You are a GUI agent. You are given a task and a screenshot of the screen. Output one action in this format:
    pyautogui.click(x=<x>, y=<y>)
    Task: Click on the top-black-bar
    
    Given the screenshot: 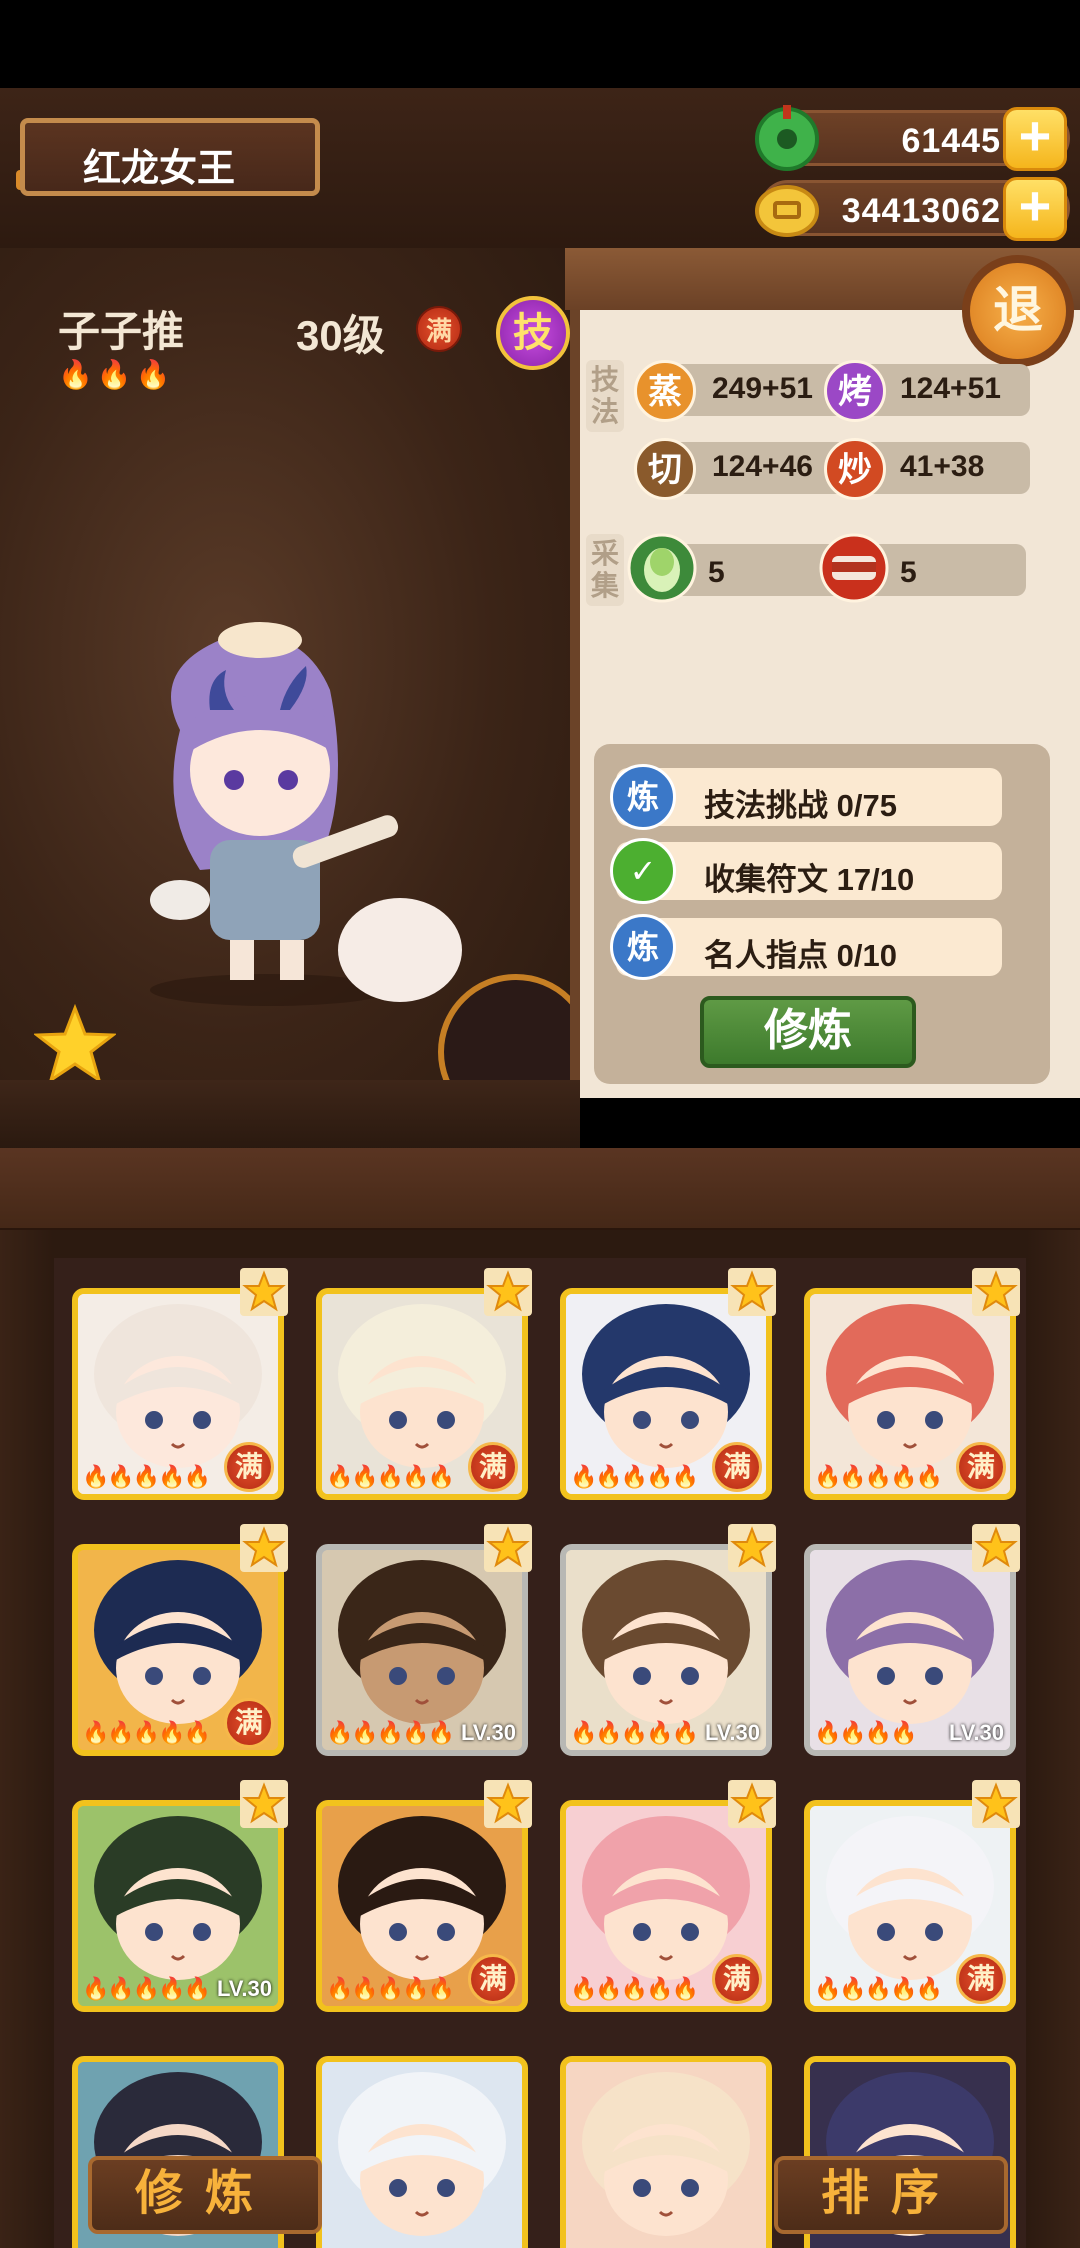 What is the action you would take?
    pyautogui.click(x=540, y=44)
    